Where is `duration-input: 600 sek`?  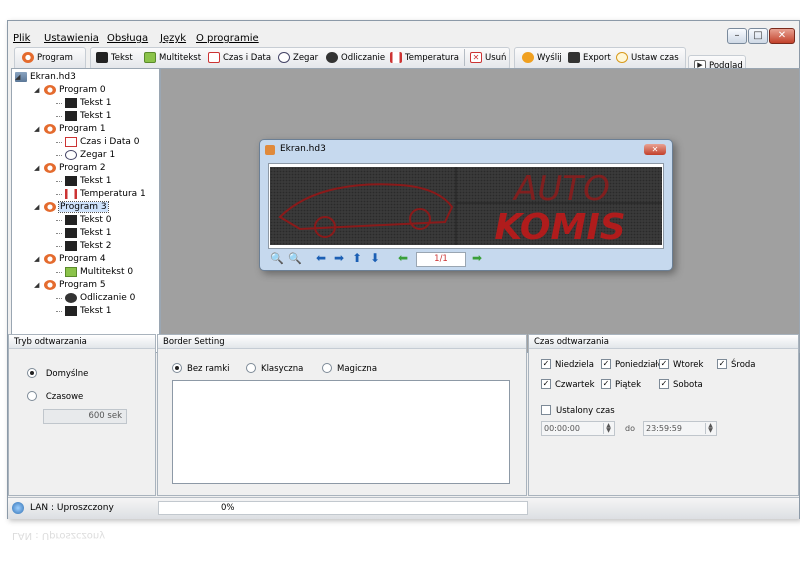 duration-input: 600 sek is located at coordinates (85, 416).